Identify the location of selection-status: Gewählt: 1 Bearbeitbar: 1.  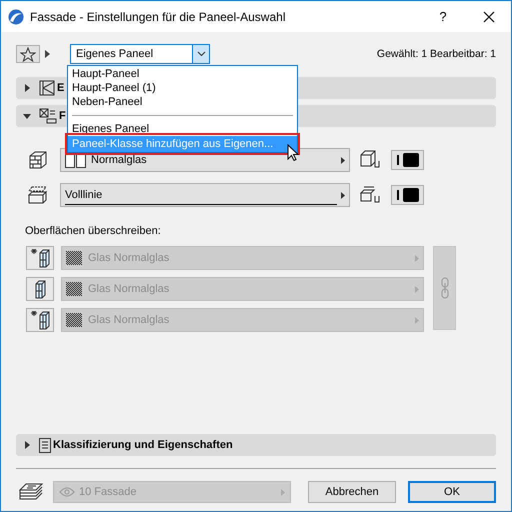
(436, 54).